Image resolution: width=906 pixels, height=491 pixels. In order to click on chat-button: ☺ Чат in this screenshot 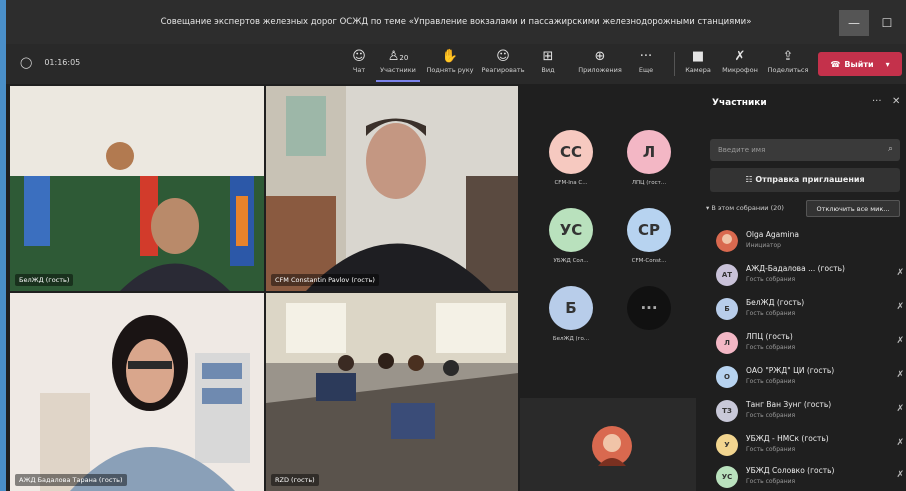, I will do `click(359, 61)`.